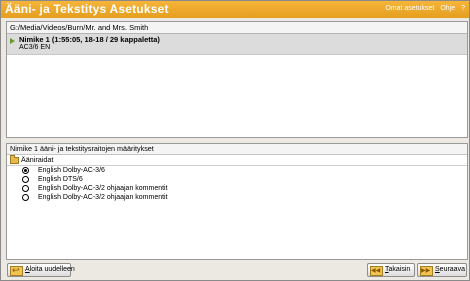  I want to click on restart-label: Aloita uudelleen, so click(50, 269).